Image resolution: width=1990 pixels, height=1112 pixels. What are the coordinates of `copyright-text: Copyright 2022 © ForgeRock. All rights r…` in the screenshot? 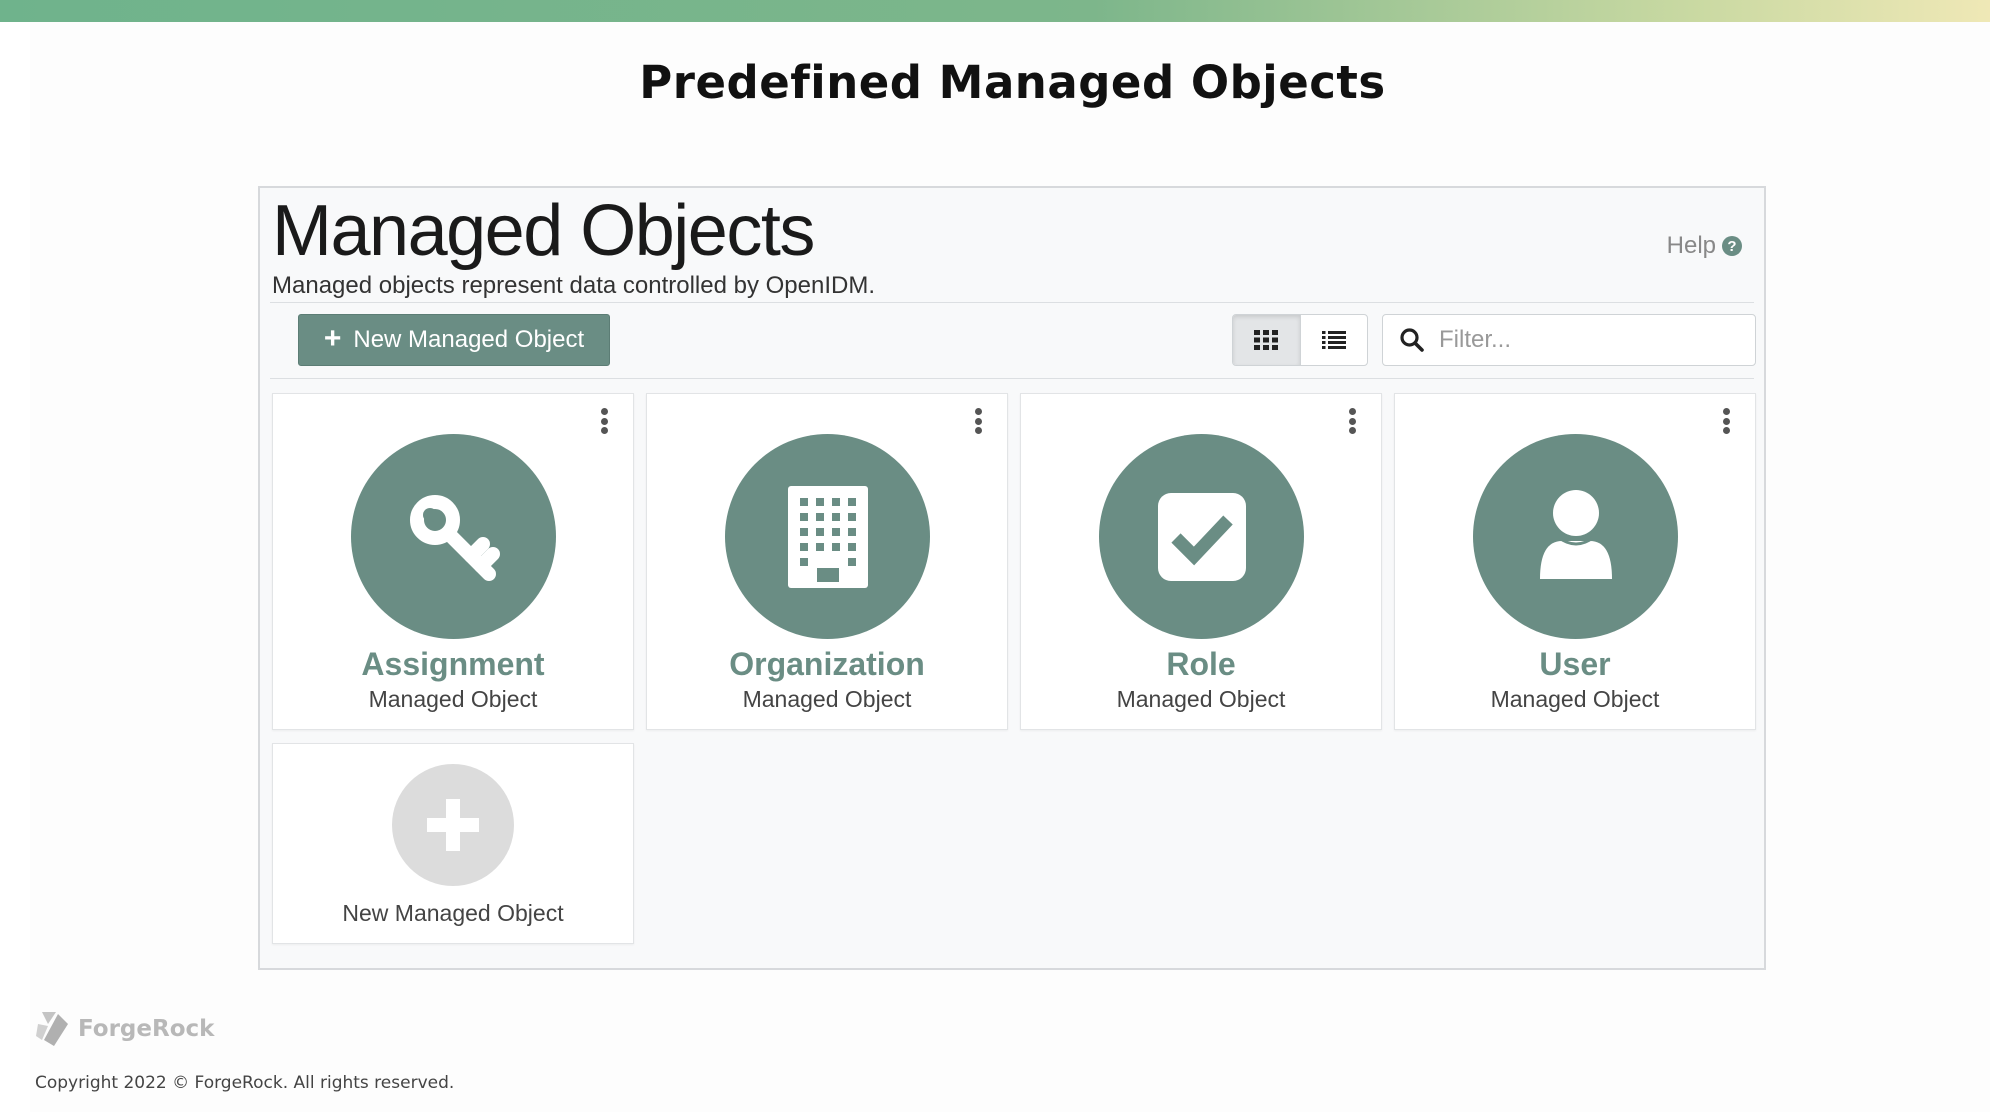 It's located at (245, 1083).